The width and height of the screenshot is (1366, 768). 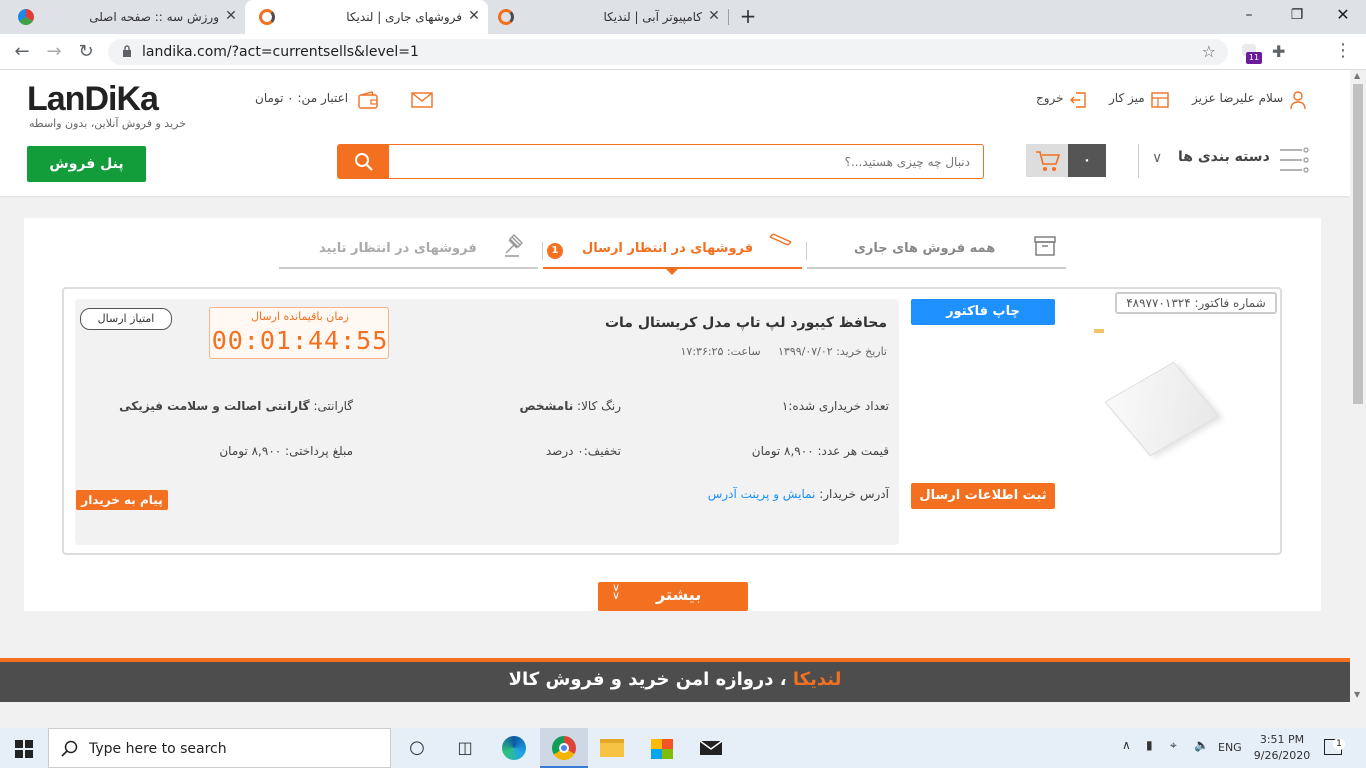 What do you see at coordinates (1230, 747) in the screenshot?
I see `language-indicator: ENG` at bounding box center [1230, 747].